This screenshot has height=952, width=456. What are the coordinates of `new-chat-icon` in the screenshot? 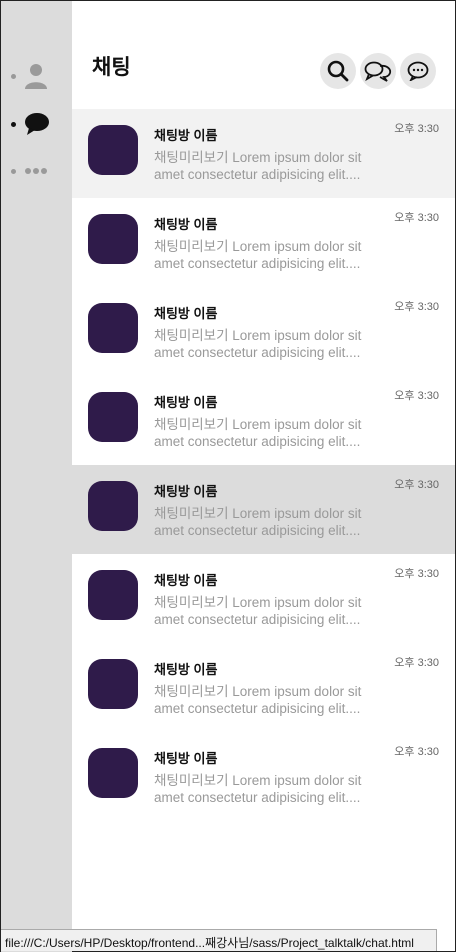 It's located at (418, 71).